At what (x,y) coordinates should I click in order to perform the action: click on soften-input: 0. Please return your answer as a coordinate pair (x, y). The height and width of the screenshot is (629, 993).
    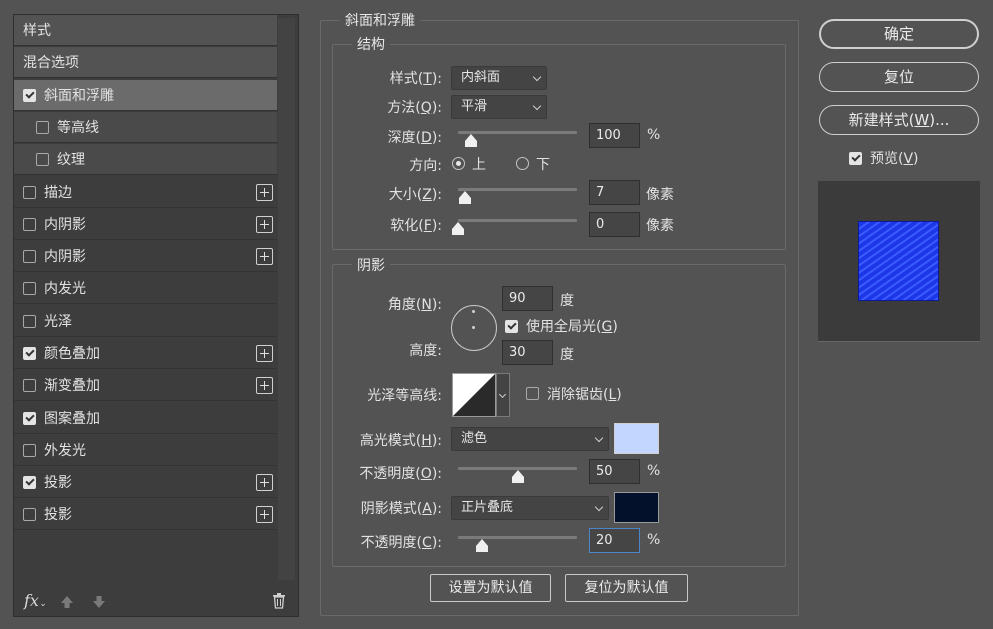
    Looking at the image, I should click on (614, 224).